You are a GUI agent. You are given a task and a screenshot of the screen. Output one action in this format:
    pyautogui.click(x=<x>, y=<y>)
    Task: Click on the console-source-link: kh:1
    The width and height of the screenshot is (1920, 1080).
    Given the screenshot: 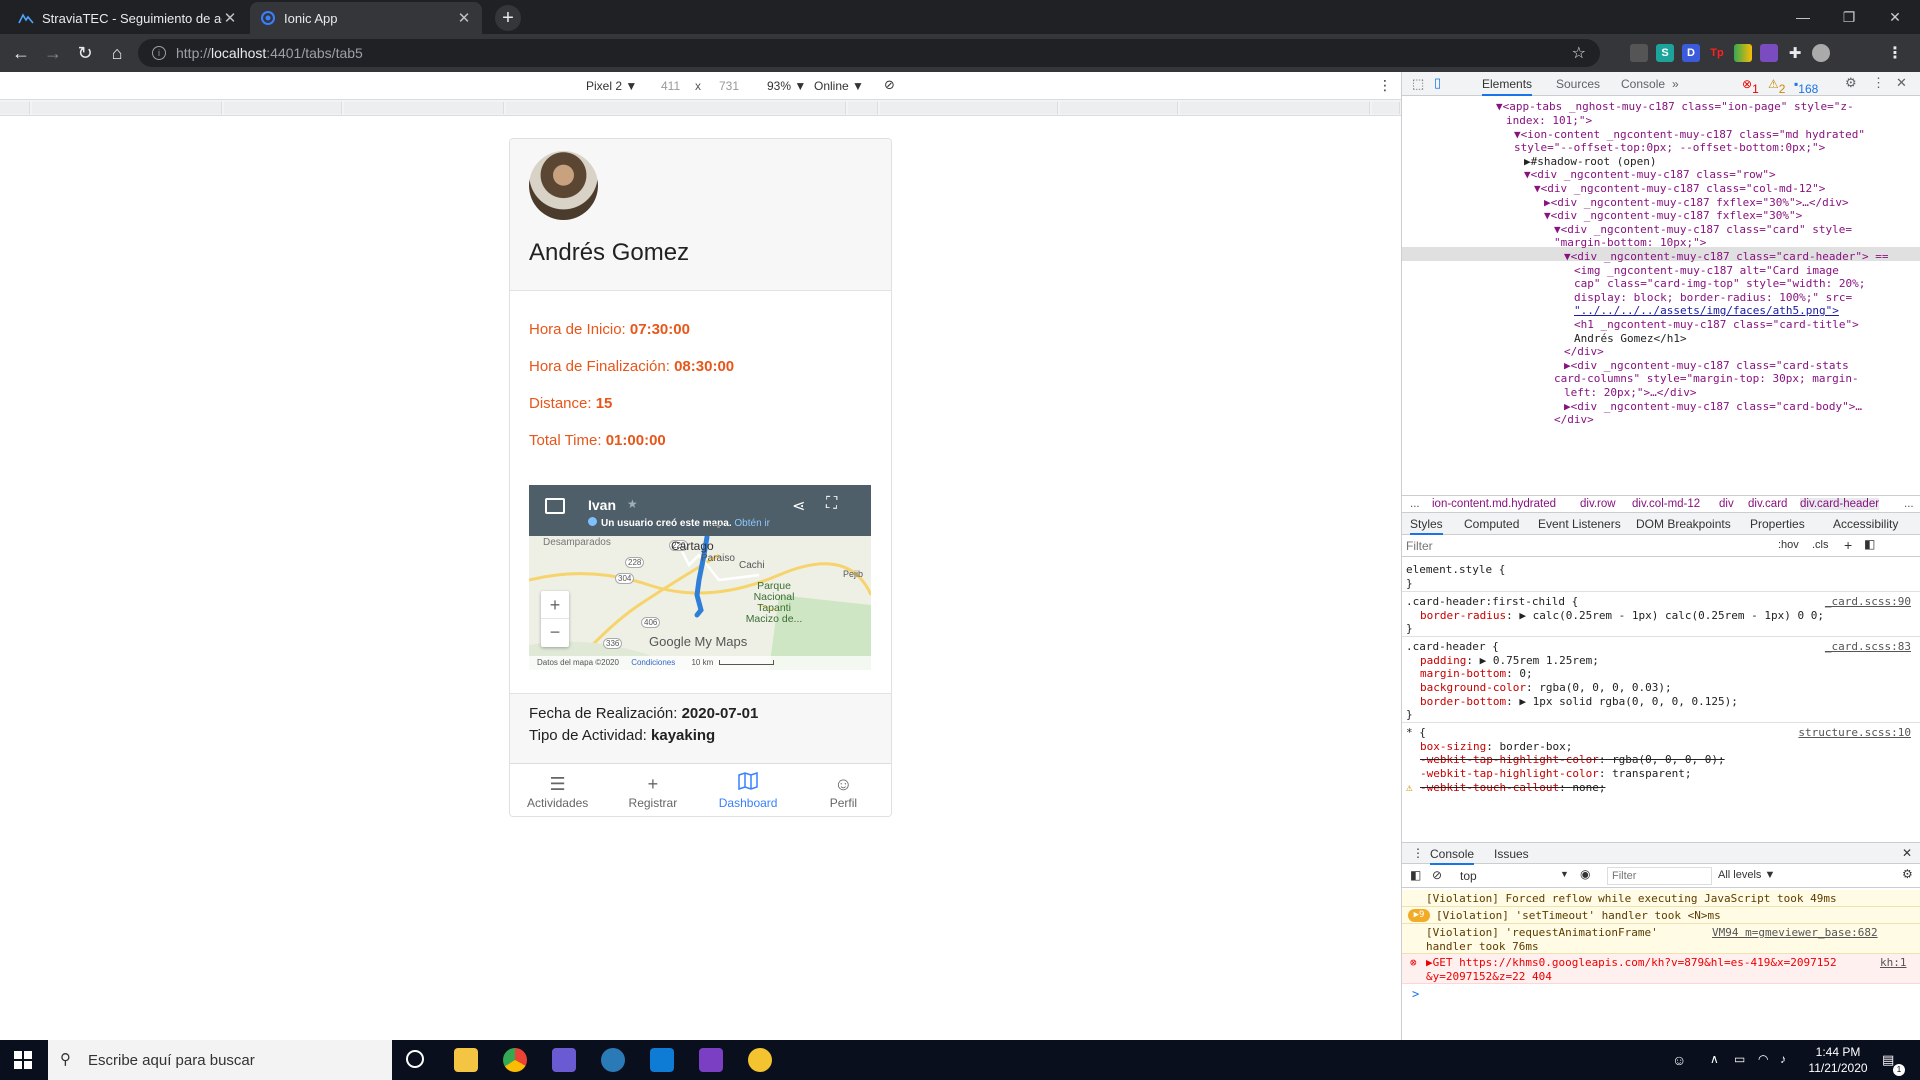 What is the action you would take?
    pyautogui.click(x=1893, y=963)
    